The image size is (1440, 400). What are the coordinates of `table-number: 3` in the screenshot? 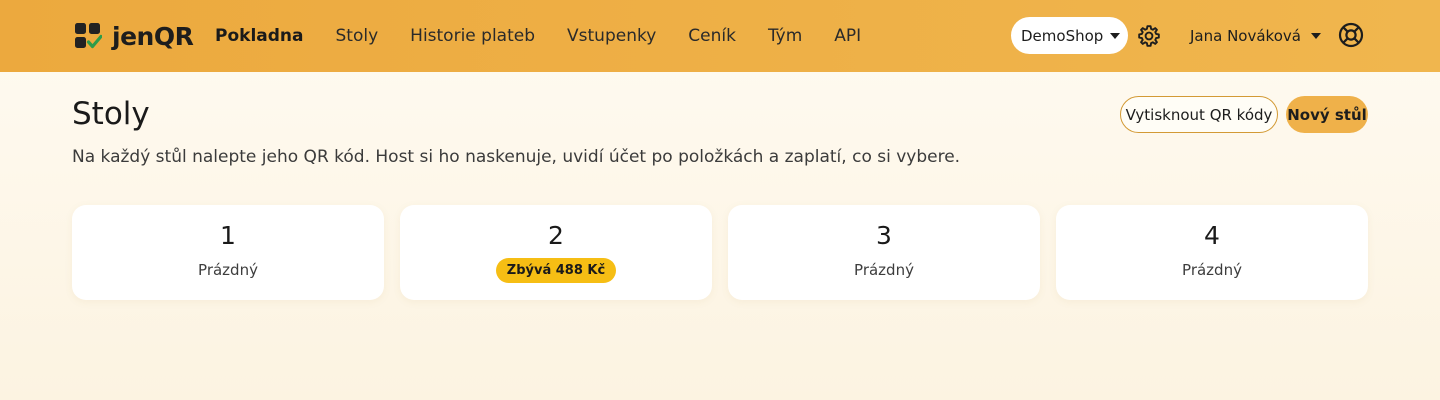 It's located at (884, 235).